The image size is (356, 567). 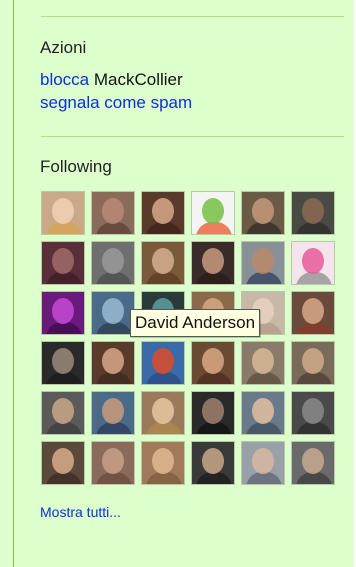 What do you see at coordinates (192, 136) in the screenshot?
I see `middle-divider` at bounding box center [192, 136].